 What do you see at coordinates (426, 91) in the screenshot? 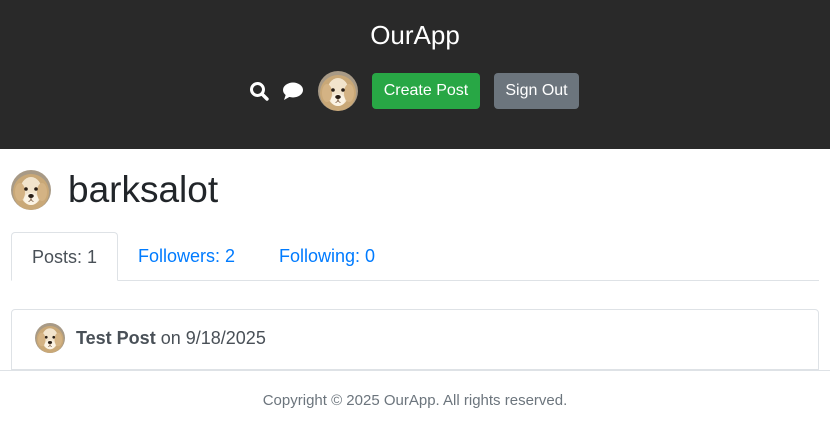
I see `create-post-button: Create Post` at bounding box center [426, 91].